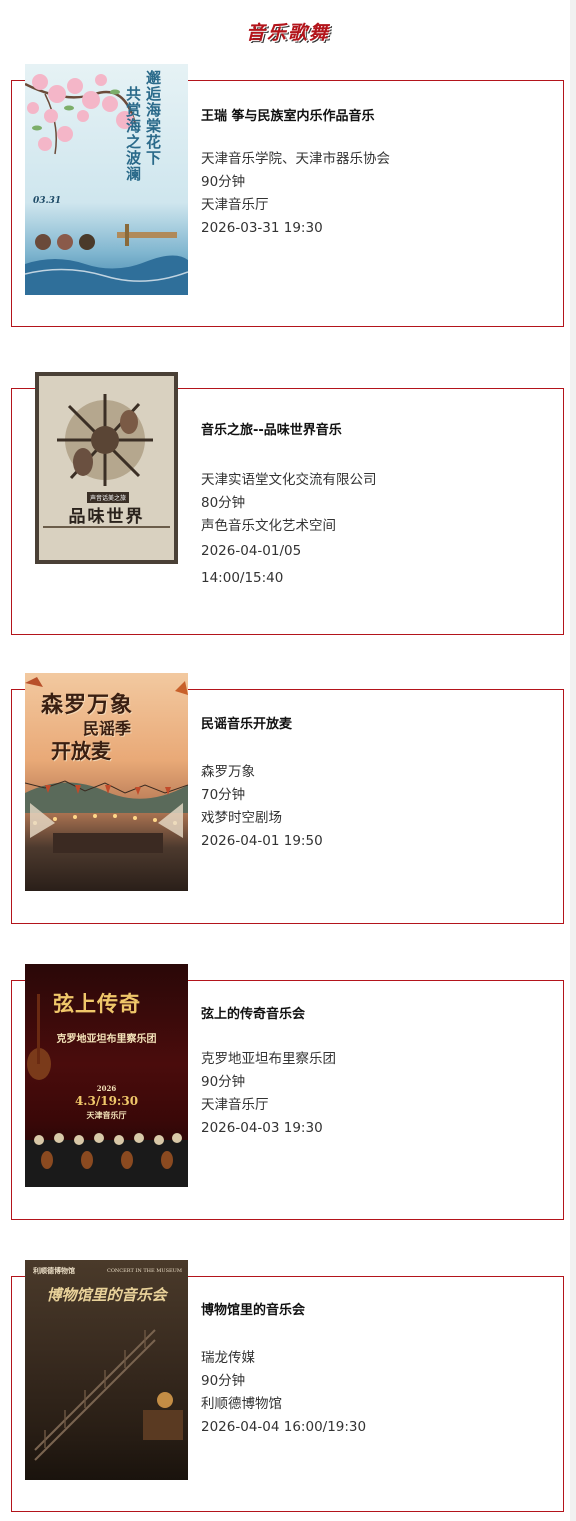  What do you see at coordinates (106, 1370) in the screenshot?
I see `event-poster: 利顺德博物馆 CONCERT IN THE MUSEUM 博物馆里的音乐会` at bounding box center [106, 1370].